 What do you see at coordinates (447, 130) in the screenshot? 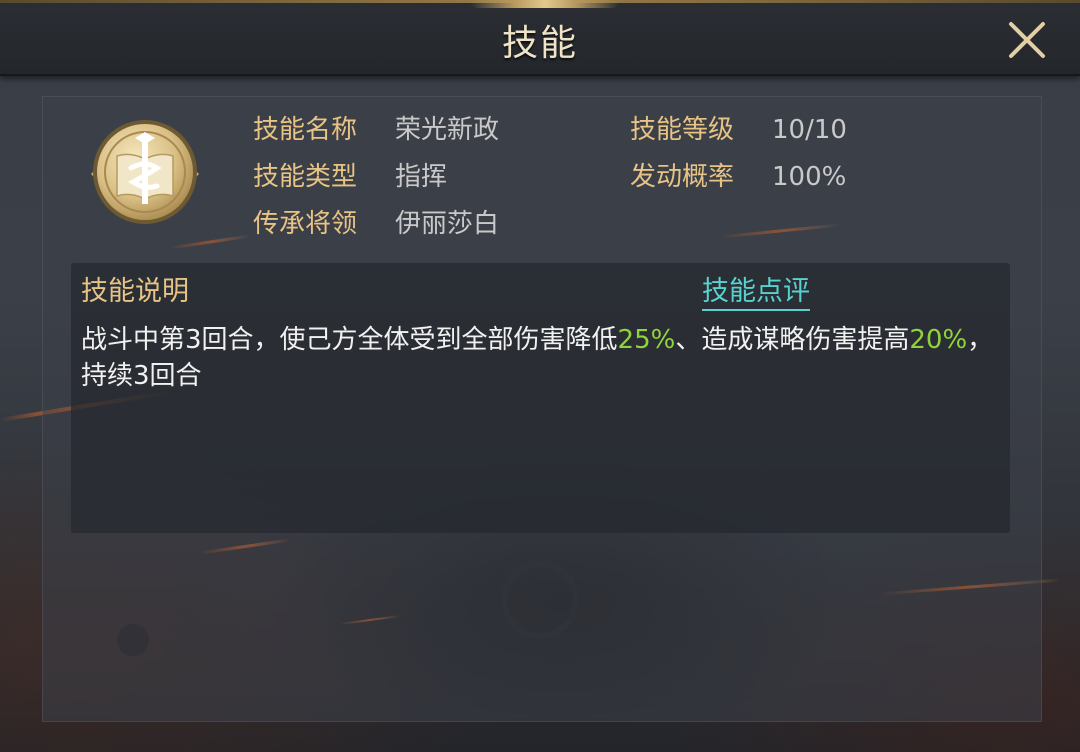
I see `skill-name-value: 荣光新政` at bounding box center [447, 130].